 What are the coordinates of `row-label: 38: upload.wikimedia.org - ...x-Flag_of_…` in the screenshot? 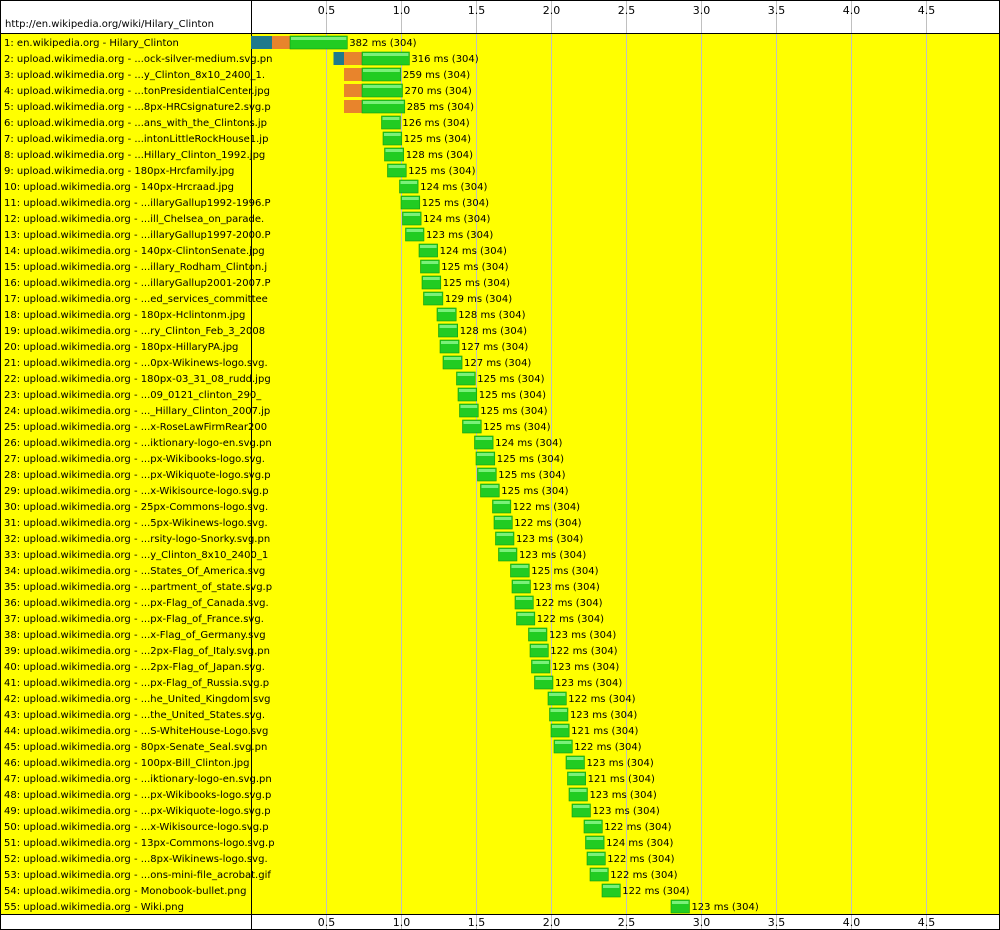 It's located at (135, 635).